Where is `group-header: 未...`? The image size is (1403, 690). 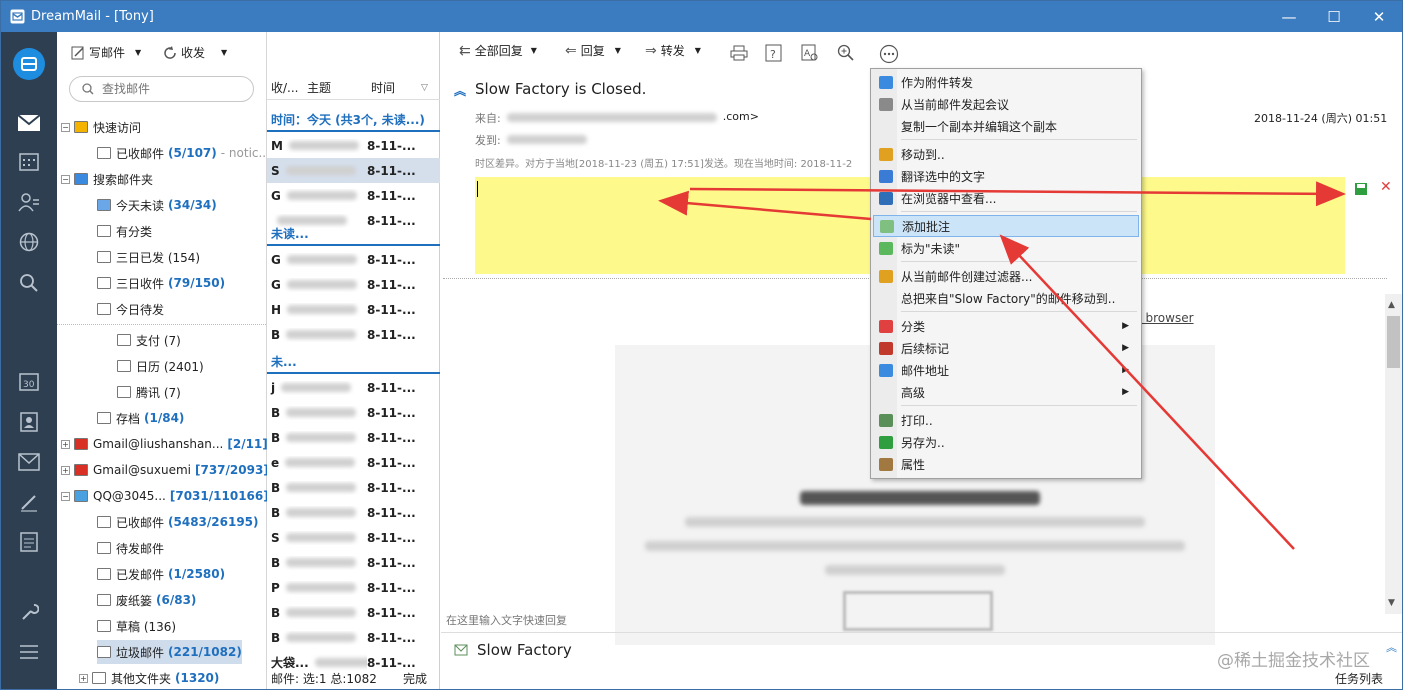 group-header: 未... is located at coordinates (353, 362).